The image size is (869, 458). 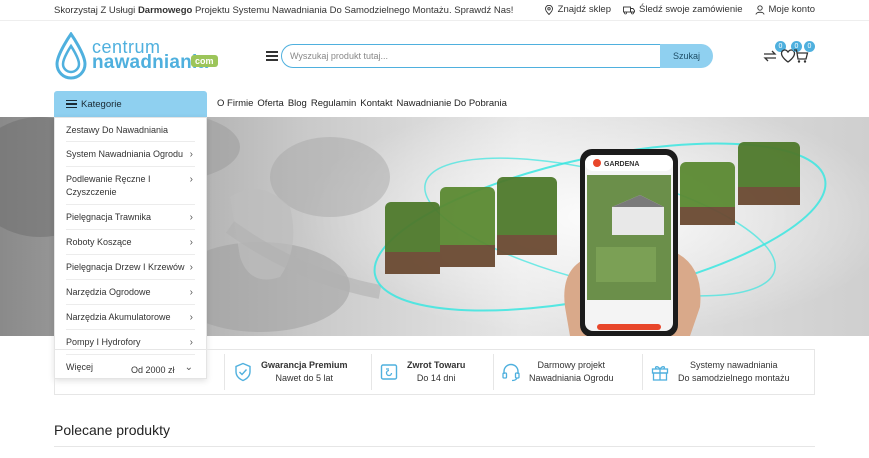 I want to click on category-label: Narzędzia Ogrodowe, so click(x=108, y=292).